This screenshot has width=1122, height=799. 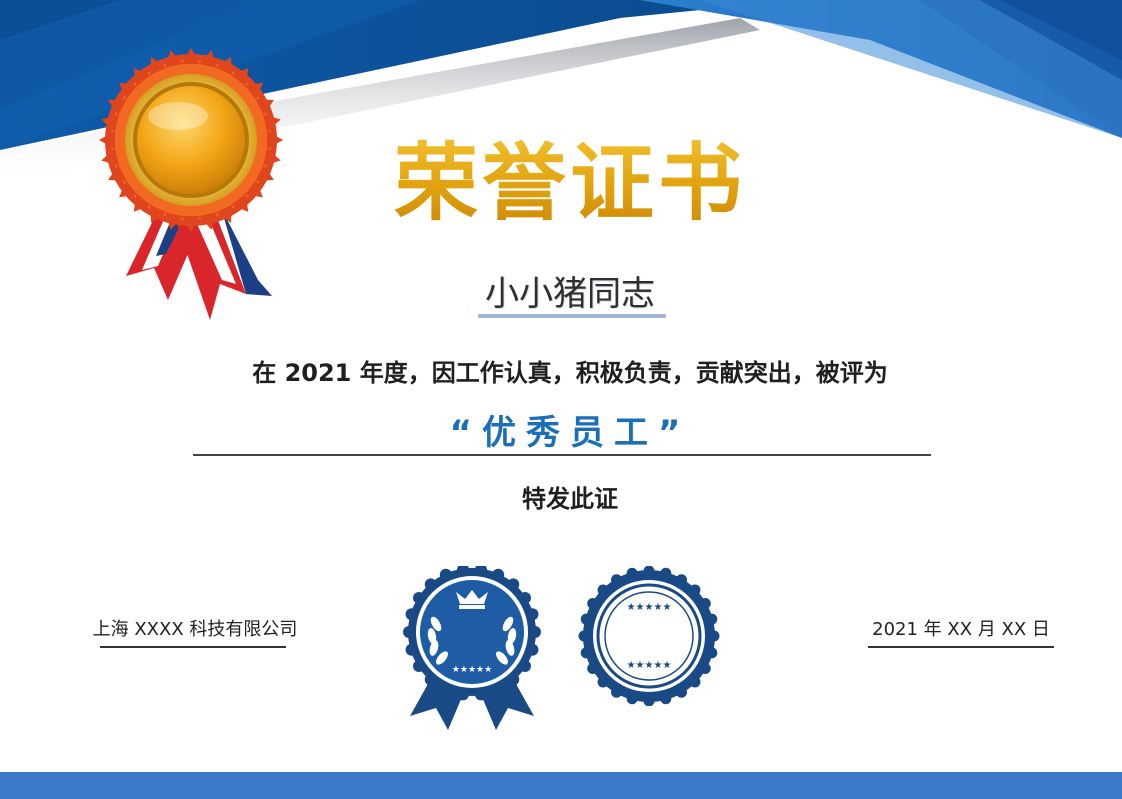 What do you see at coordinates (570, 433) in the screenshot?
I see `award-title: “优秀员工”` at bounding box center [570, 433].